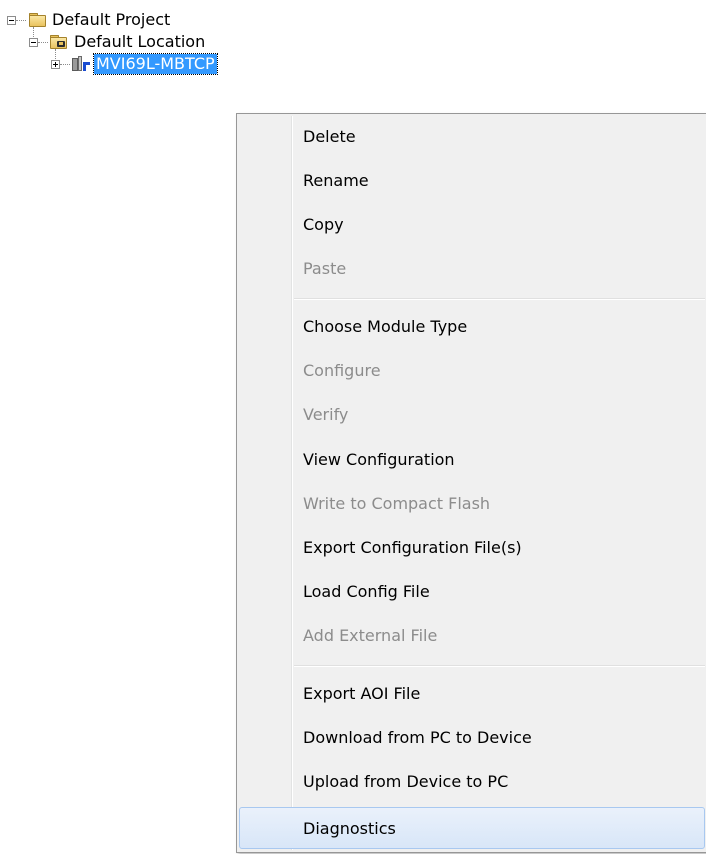  Describe the element at coordinates (406, 781) in the screenshot. I see `menu-item-label: Upload from Device to PC` at that location.